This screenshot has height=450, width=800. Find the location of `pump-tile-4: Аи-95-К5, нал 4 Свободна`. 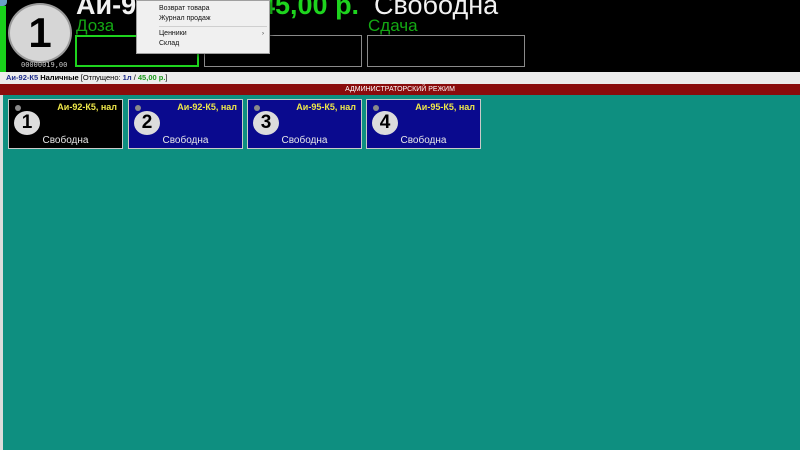

pump-tile-4: Аи-95-К5, нал 4 Свободна is located at coordinates (423, 124).